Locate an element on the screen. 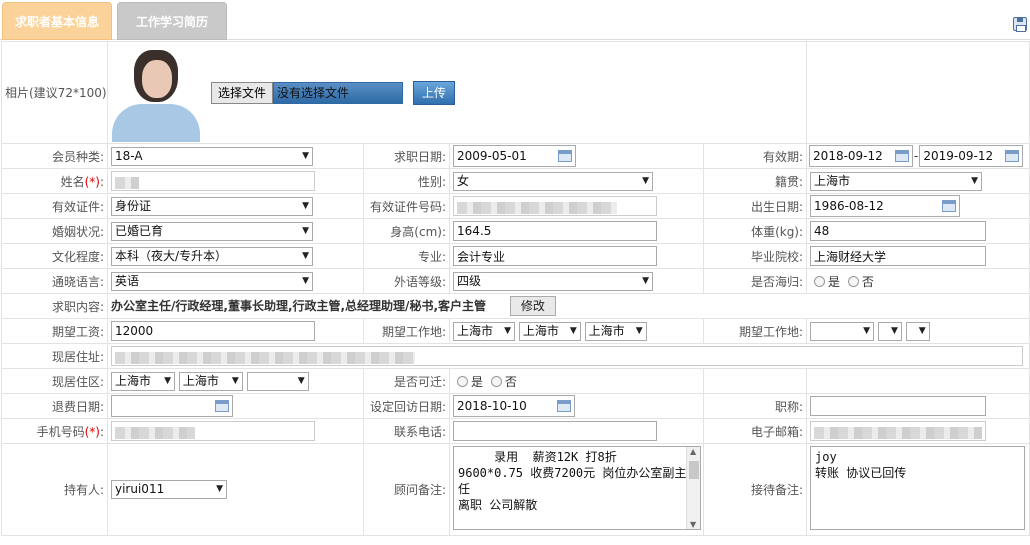 The width and height of the screenshot is (1030, 545). advisor-note-scrollbar: ▲ ▼ is located at coordinates (693, 488).